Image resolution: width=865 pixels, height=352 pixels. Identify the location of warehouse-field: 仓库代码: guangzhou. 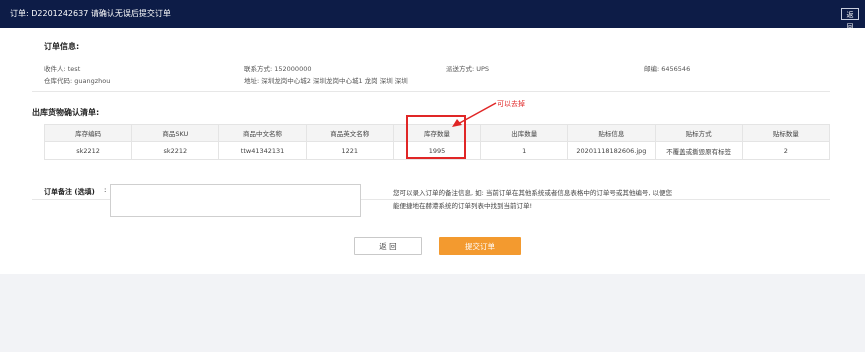
(77, 81).